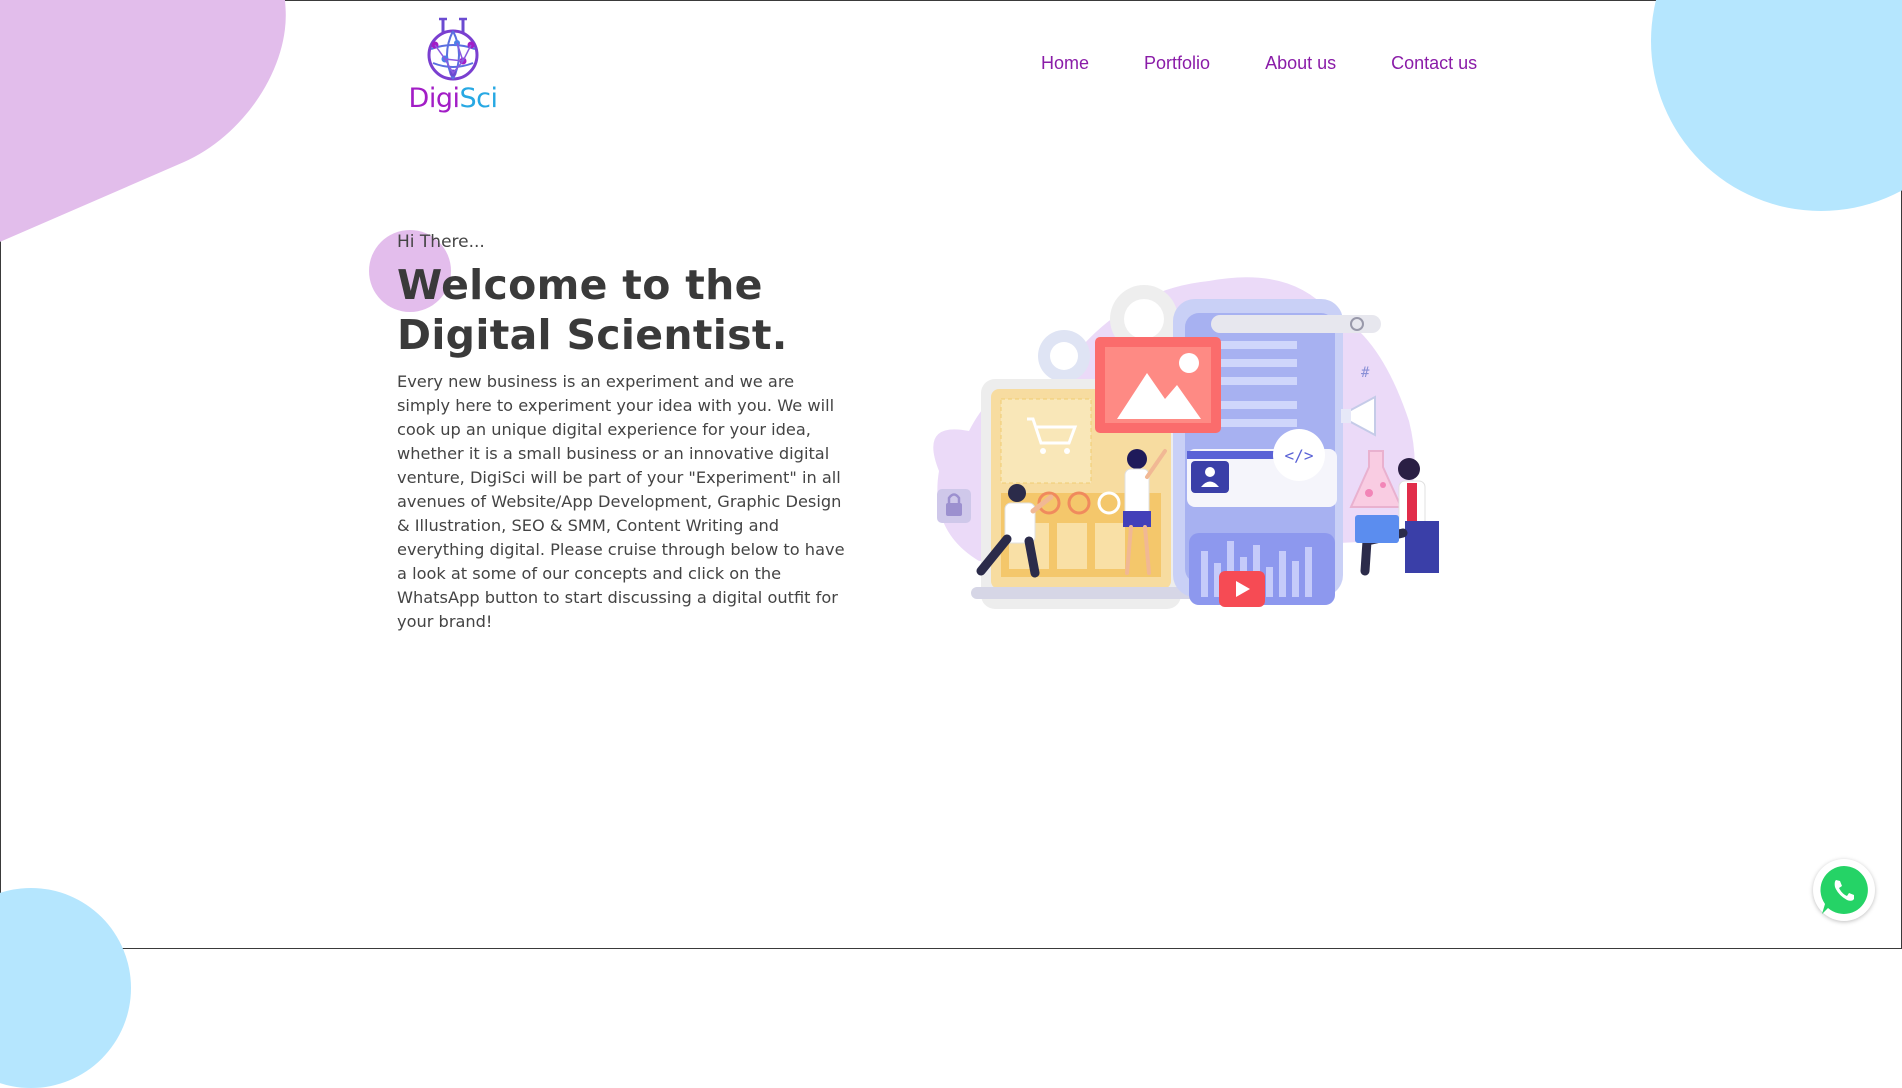 The width and height of the screenshot is (1902, 1088). What do you see at coordinates (147, 131) in the screenshot?
I see `decorative-blob-top-left` at bounding box center [147, 131].